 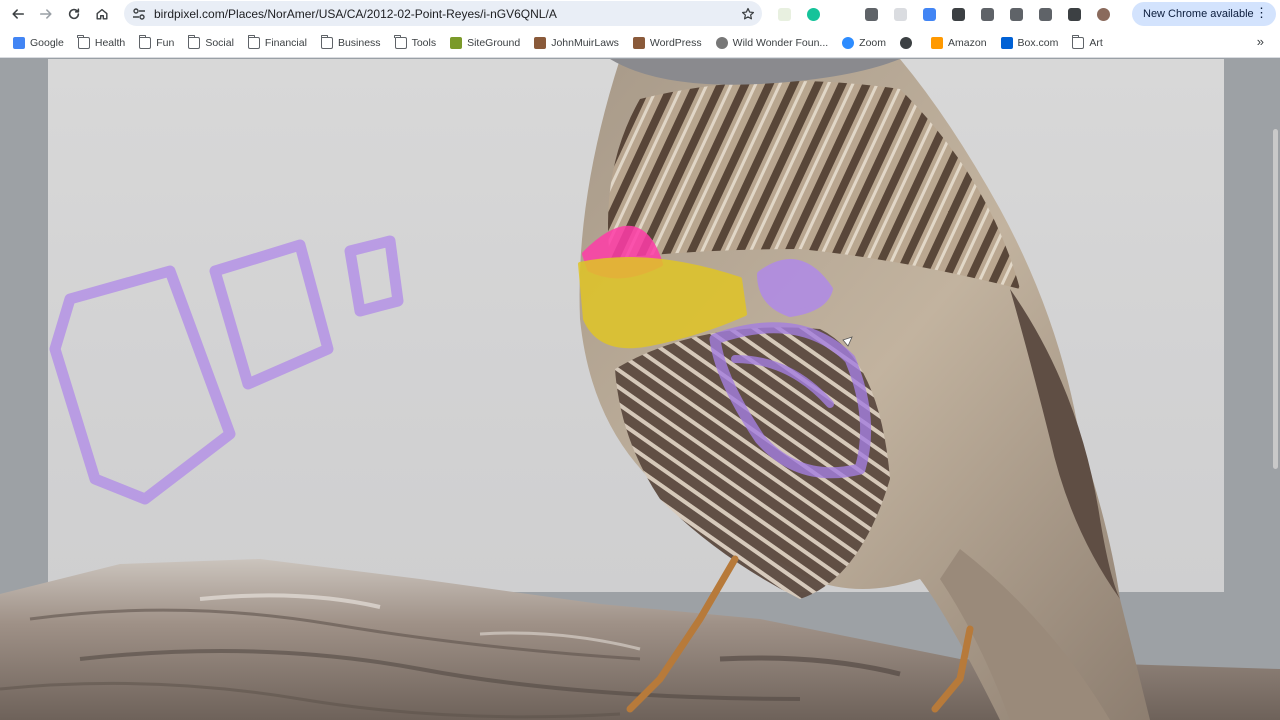 I want to click on back-icon, so click(x=18, y=14).